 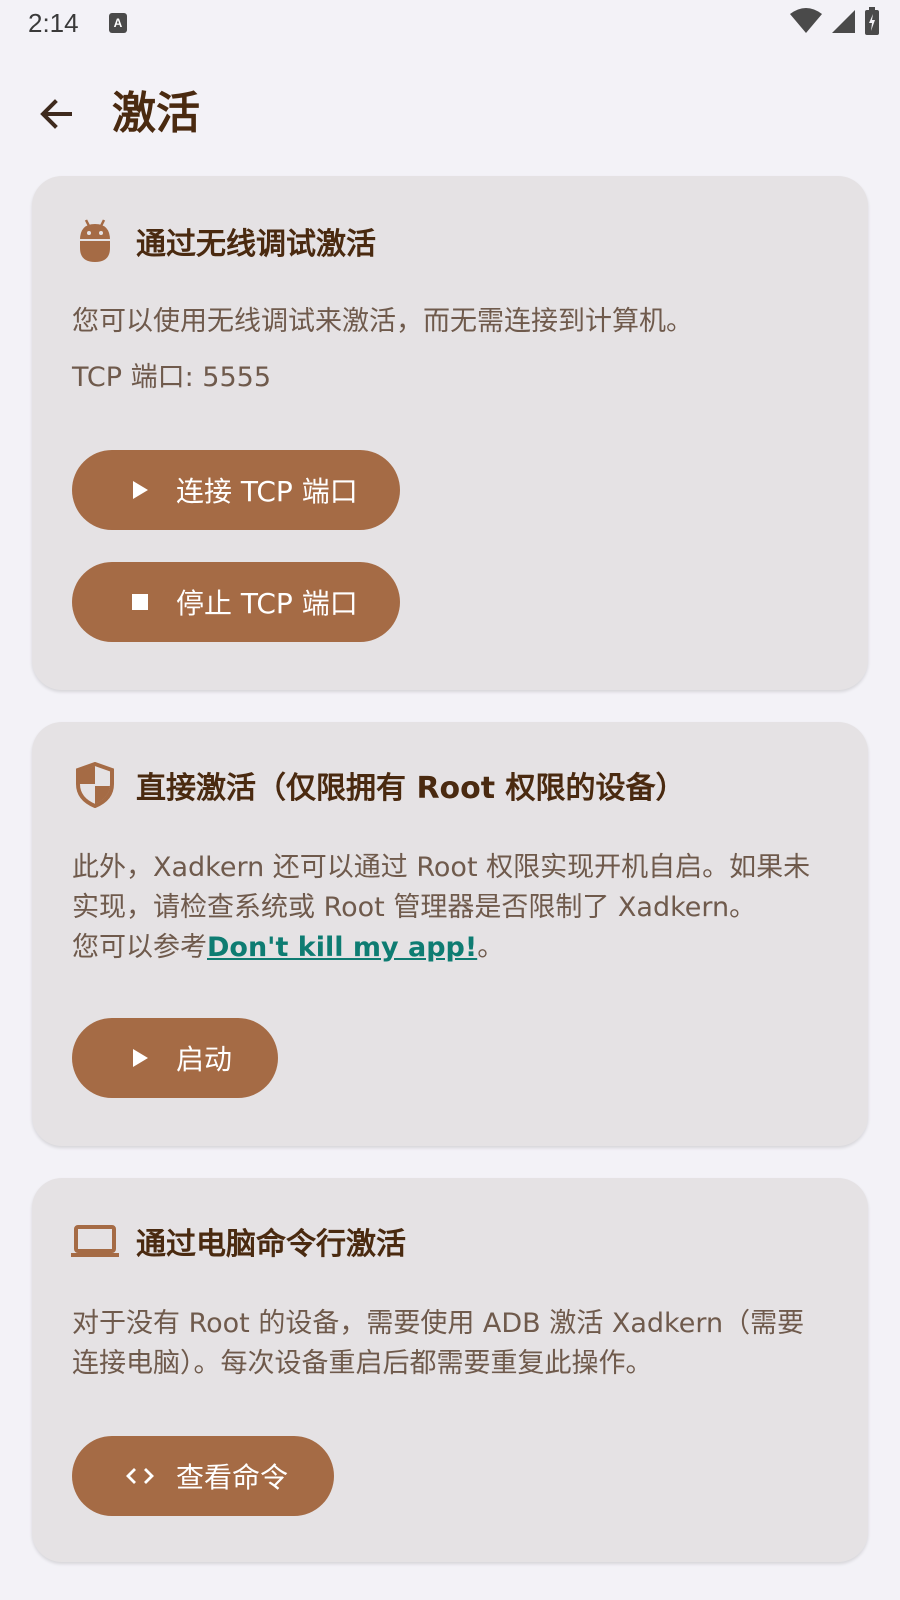 I want to click on stop-icon, so click(x=140, y=602).